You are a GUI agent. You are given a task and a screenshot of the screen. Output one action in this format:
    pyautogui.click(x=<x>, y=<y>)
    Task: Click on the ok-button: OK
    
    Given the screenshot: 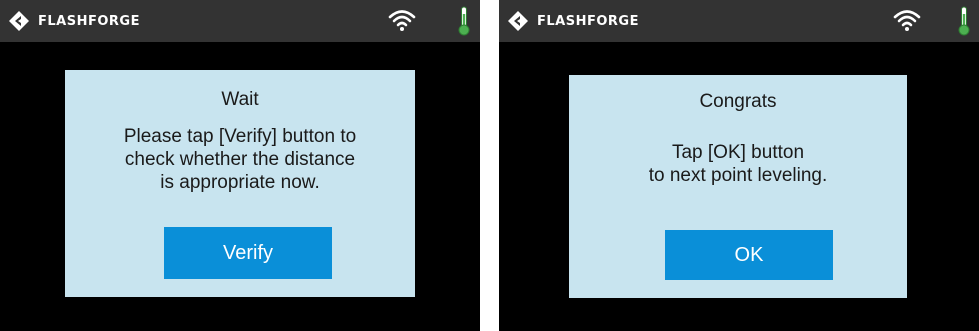 What is the action you would take?
    pyautogui.click(x=749, y=255)
    